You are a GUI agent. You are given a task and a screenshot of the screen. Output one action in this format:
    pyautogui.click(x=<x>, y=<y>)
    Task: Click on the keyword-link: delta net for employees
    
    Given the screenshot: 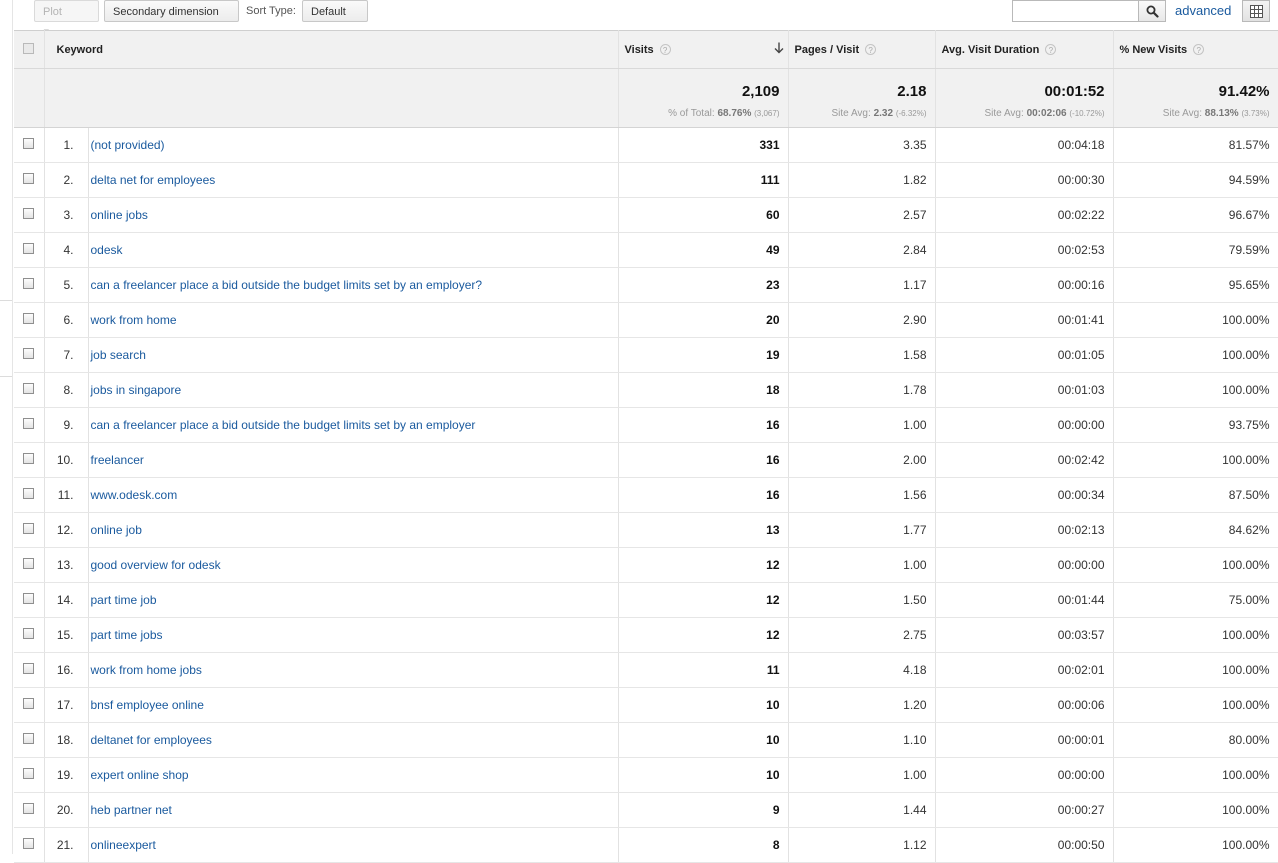 What is the action you would take?
    pyautogui.click(x=153, y=180)
    